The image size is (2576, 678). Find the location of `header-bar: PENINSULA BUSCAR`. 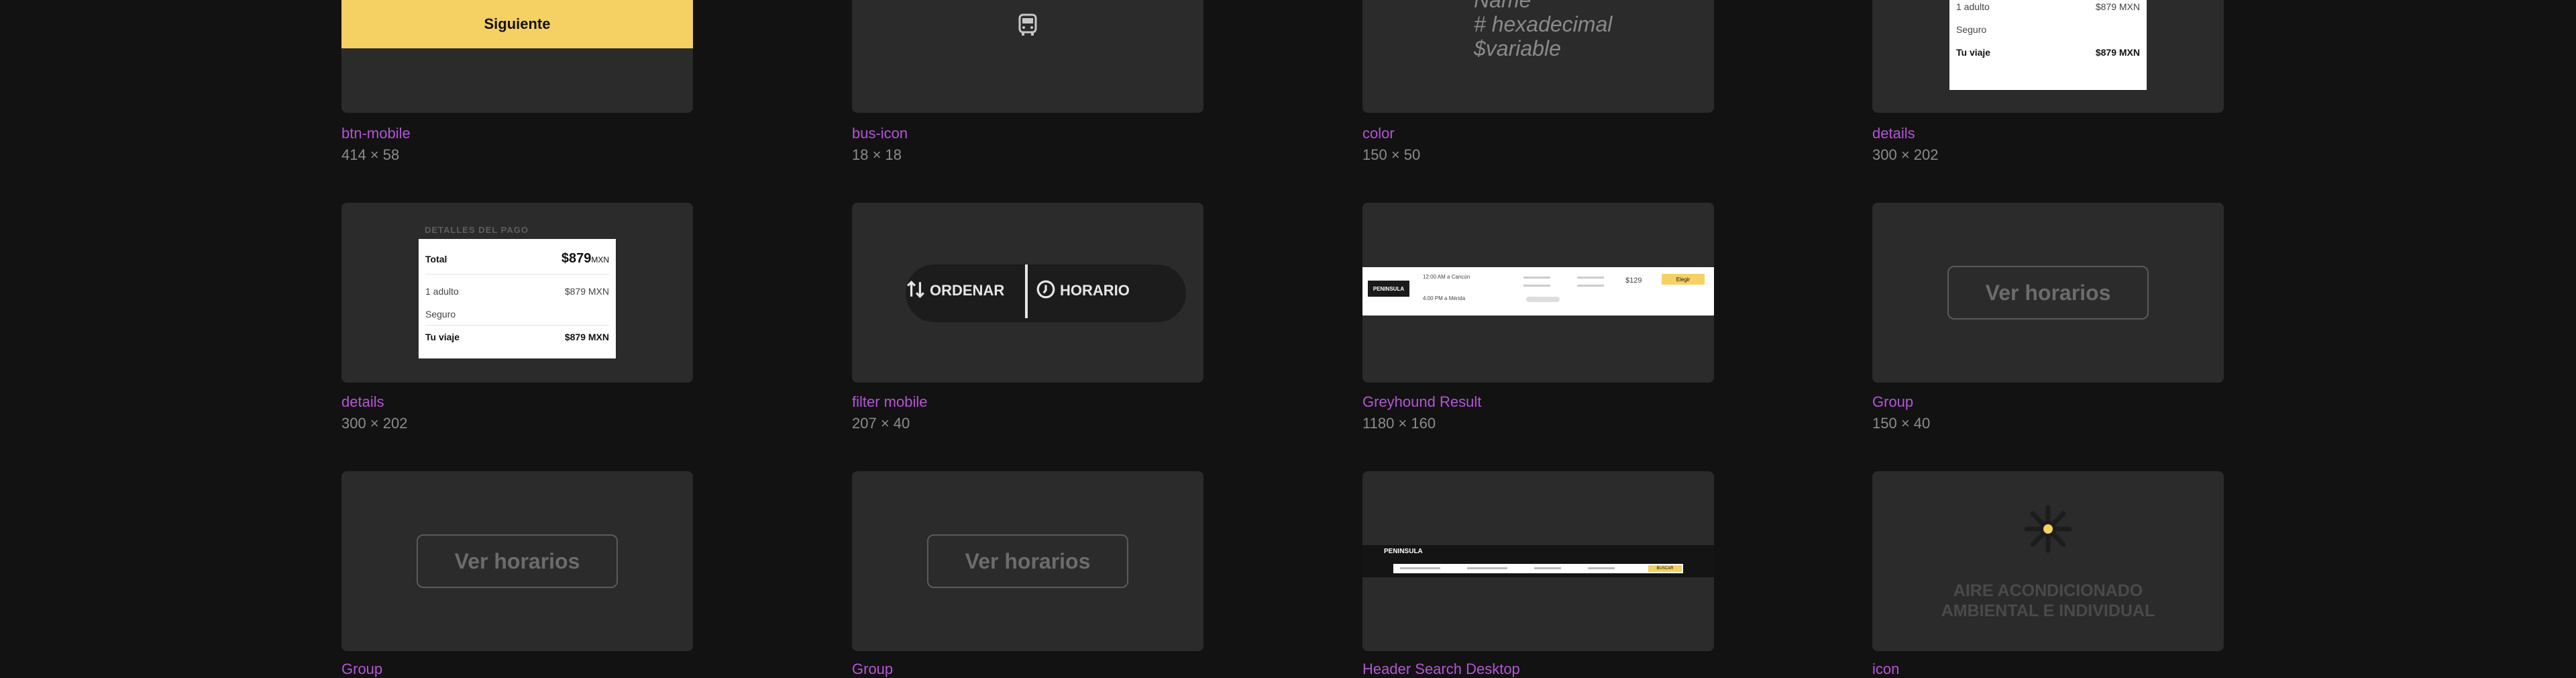

header-bar: PENINSULA BUSCAR is located at coordinates (1538, 561).